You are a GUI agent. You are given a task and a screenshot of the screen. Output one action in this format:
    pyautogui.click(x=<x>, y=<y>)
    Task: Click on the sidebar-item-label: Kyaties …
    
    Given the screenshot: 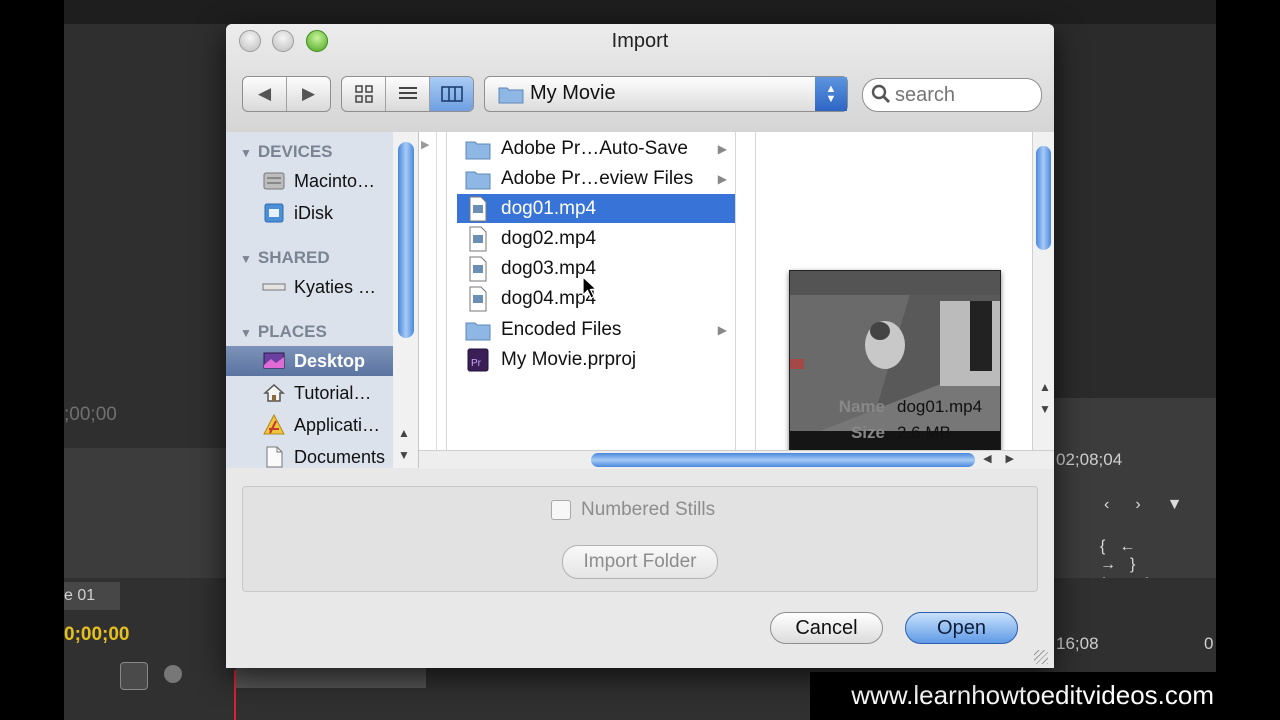 What is the action you would take?
    pyautogui.click(x=335, y=286)
    